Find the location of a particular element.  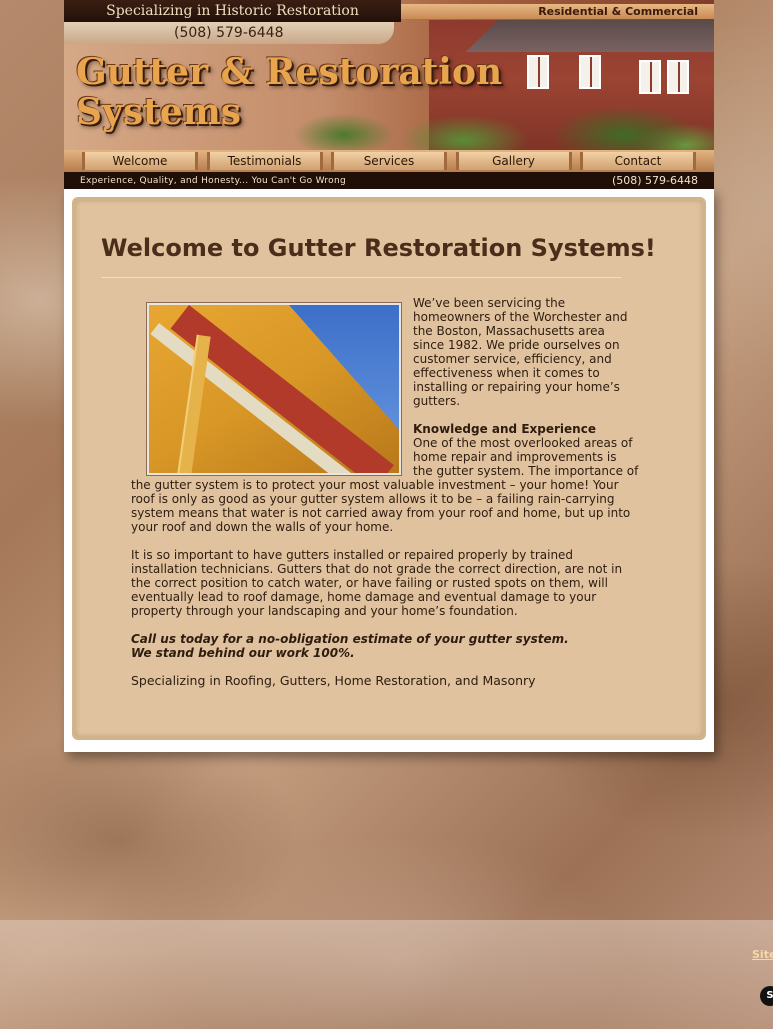

title-line-1: Gutter & Restoration is located at coordinates (289, 72).